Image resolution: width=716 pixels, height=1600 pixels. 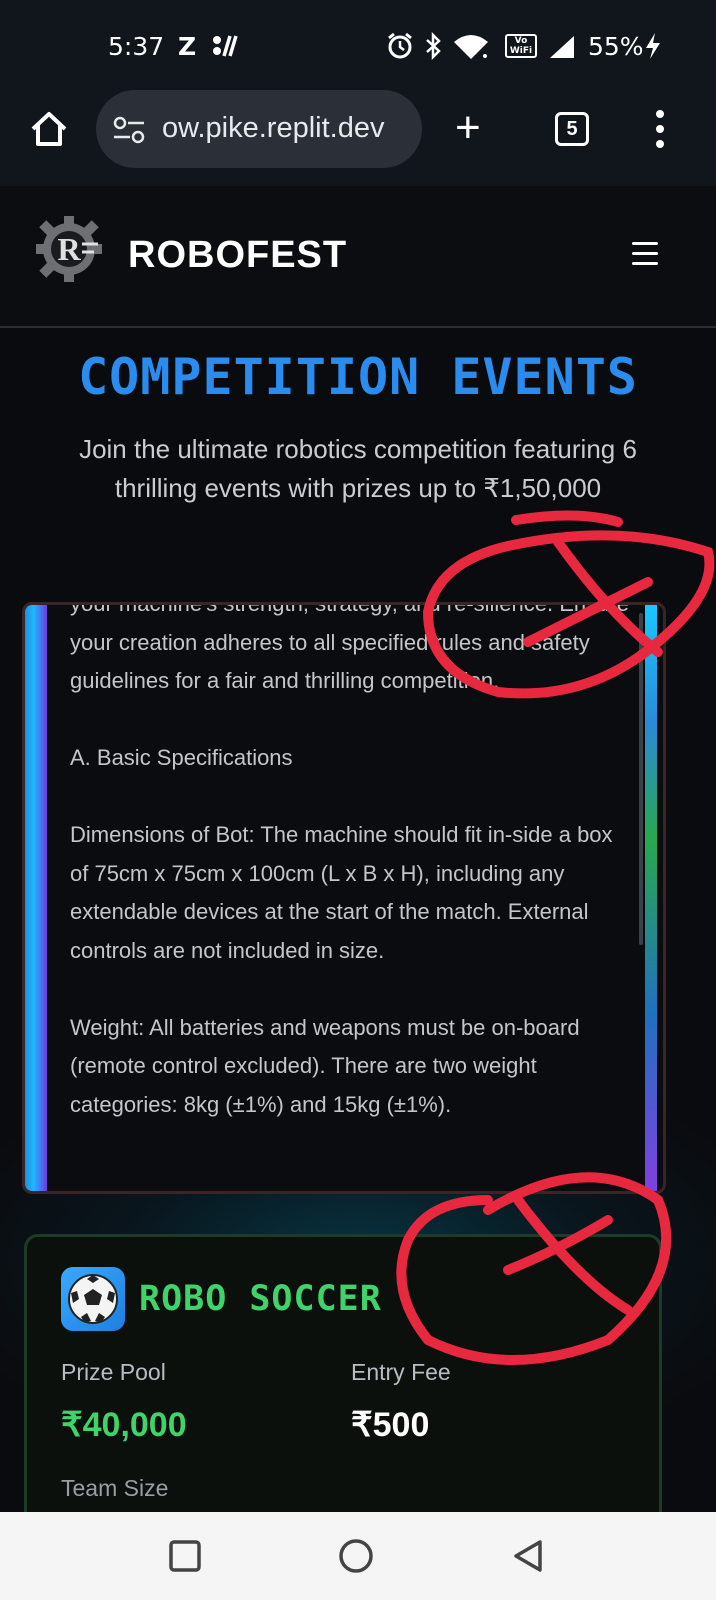 What do you see at coordinates (358, 183) in the screenshot?
I see `browser-toolbar: ow.pike.replit.dev + 5` at bounding box center [358, 183].